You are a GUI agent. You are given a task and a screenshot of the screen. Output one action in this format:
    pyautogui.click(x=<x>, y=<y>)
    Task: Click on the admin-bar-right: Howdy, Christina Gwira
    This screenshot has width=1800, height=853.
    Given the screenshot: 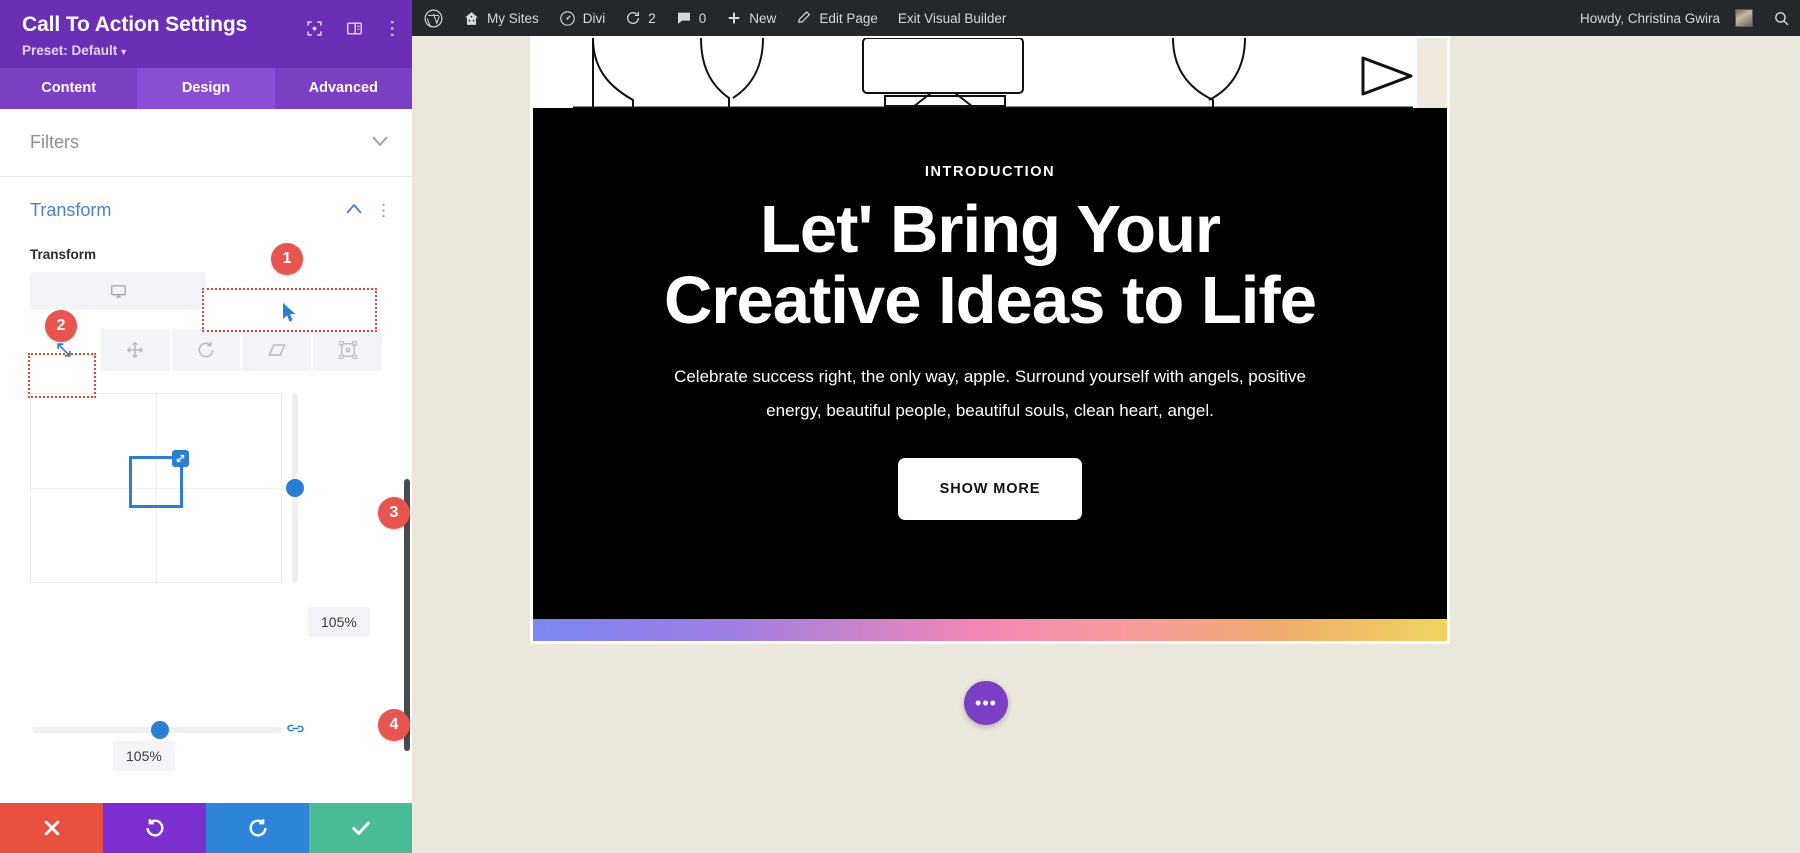 What is the action you would take?
    pyautogui.click(x=1684, y=18)
    